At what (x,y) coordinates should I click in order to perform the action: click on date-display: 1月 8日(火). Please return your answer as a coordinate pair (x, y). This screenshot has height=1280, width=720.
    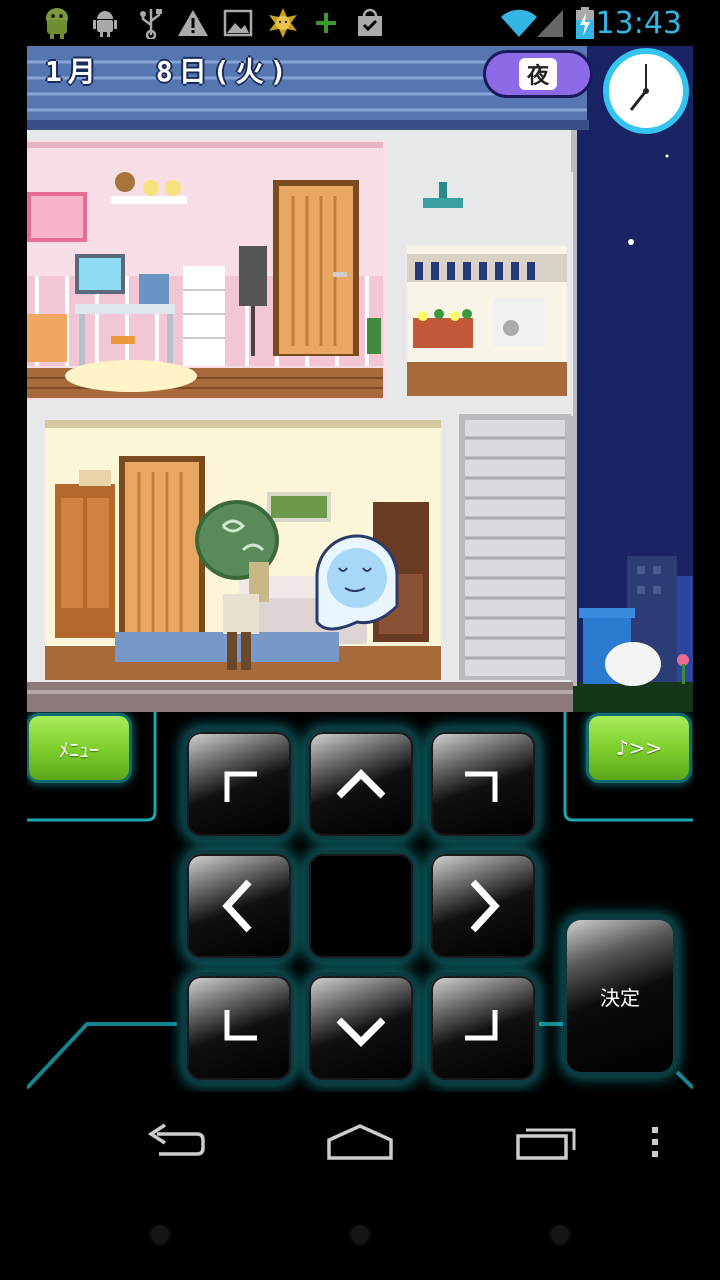
    Looking at the image, I should click on (168, 70).